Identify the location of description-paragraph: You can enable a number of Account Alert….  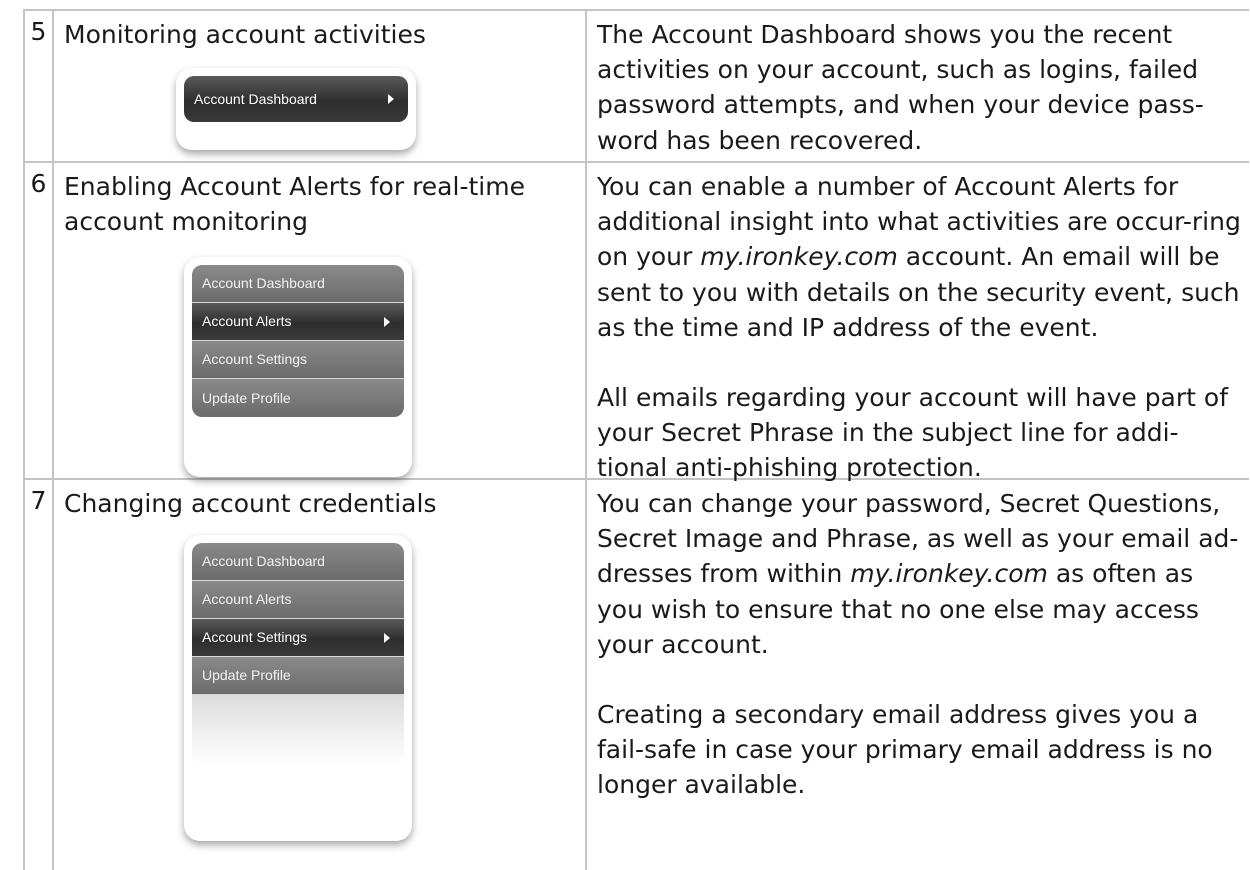
(920, 257).